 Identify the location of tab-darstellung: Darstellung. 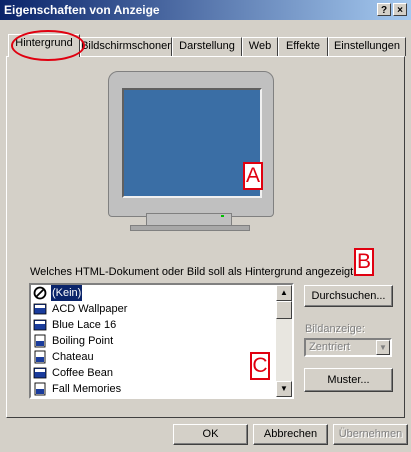
(207, 46).